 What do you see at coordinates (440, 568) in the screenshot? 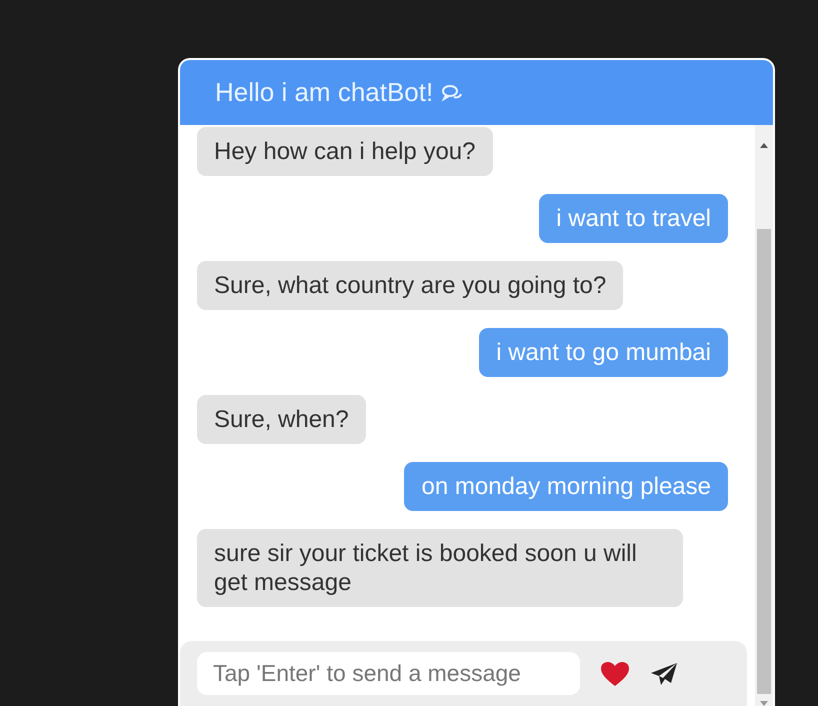
I see `bot-message: sure sir your ticket is booked soon u will get message` at bounding box center [440, 568].